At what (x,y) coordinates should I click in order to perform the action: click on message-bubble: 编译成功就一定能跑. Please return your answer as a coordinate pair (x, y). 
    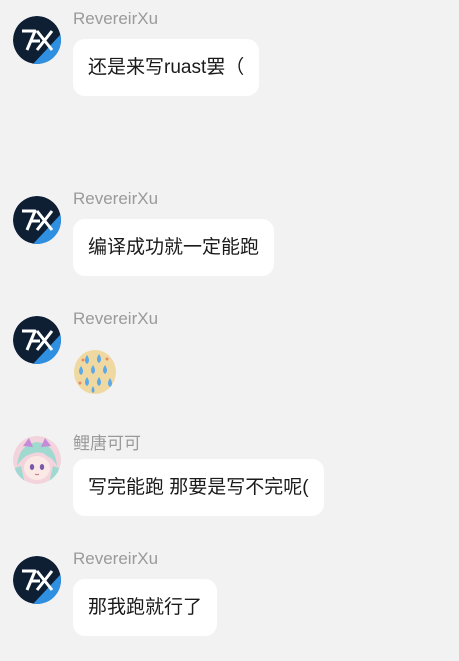
    Looking at the image, I should click on (174, 247).